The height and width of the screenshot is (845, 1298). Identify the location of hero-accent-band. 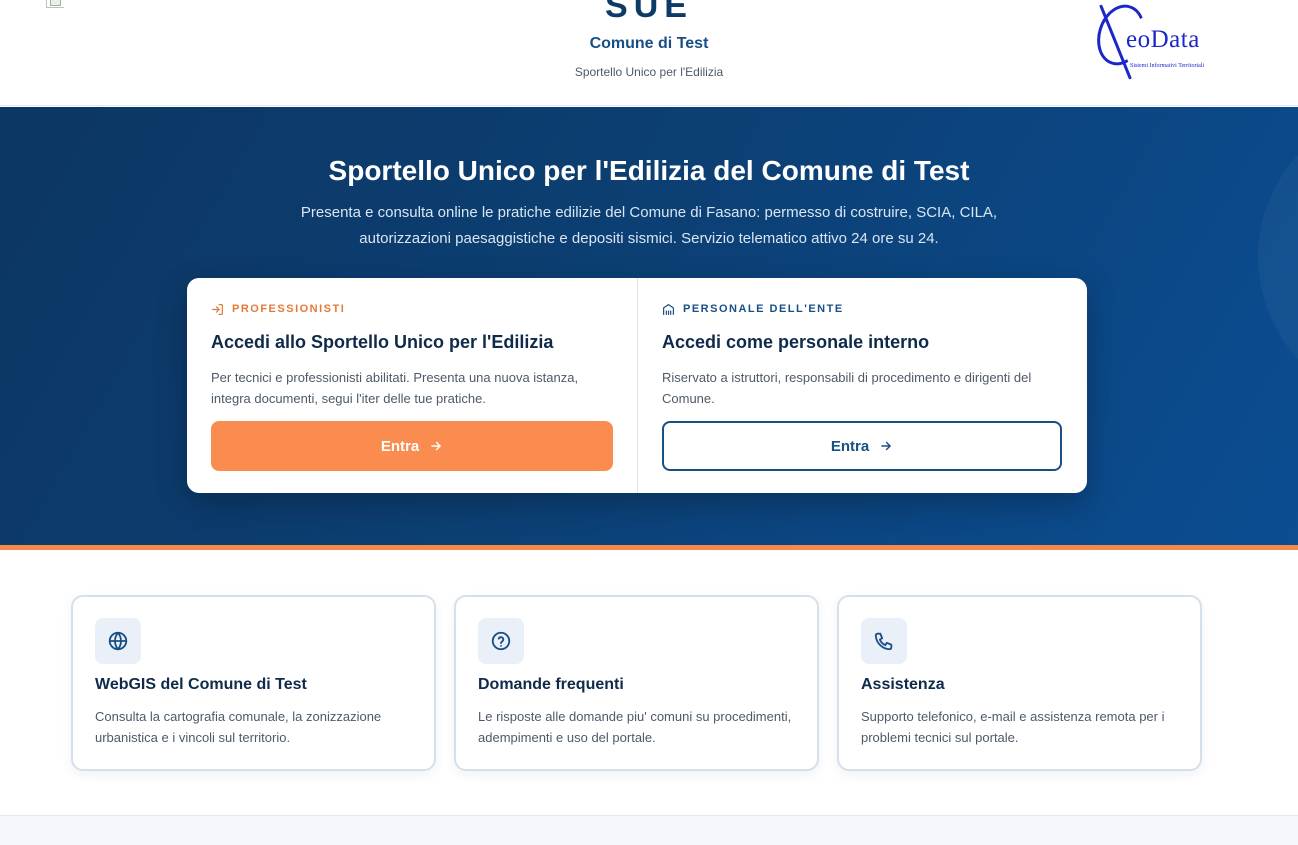
(649, 547).